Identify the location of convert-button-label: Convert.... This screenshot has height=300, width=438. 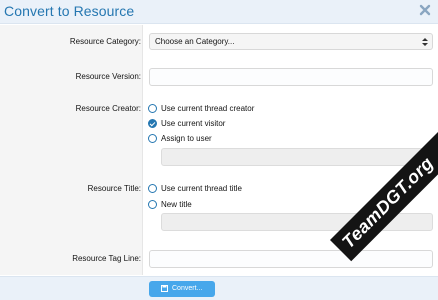
(187, 288).